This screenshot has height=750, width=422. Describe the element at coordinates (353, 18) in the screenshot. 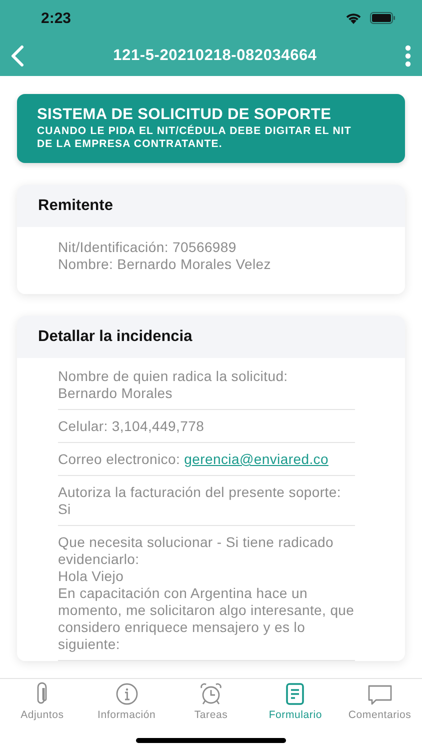

I see `wifi-icon` at that location.